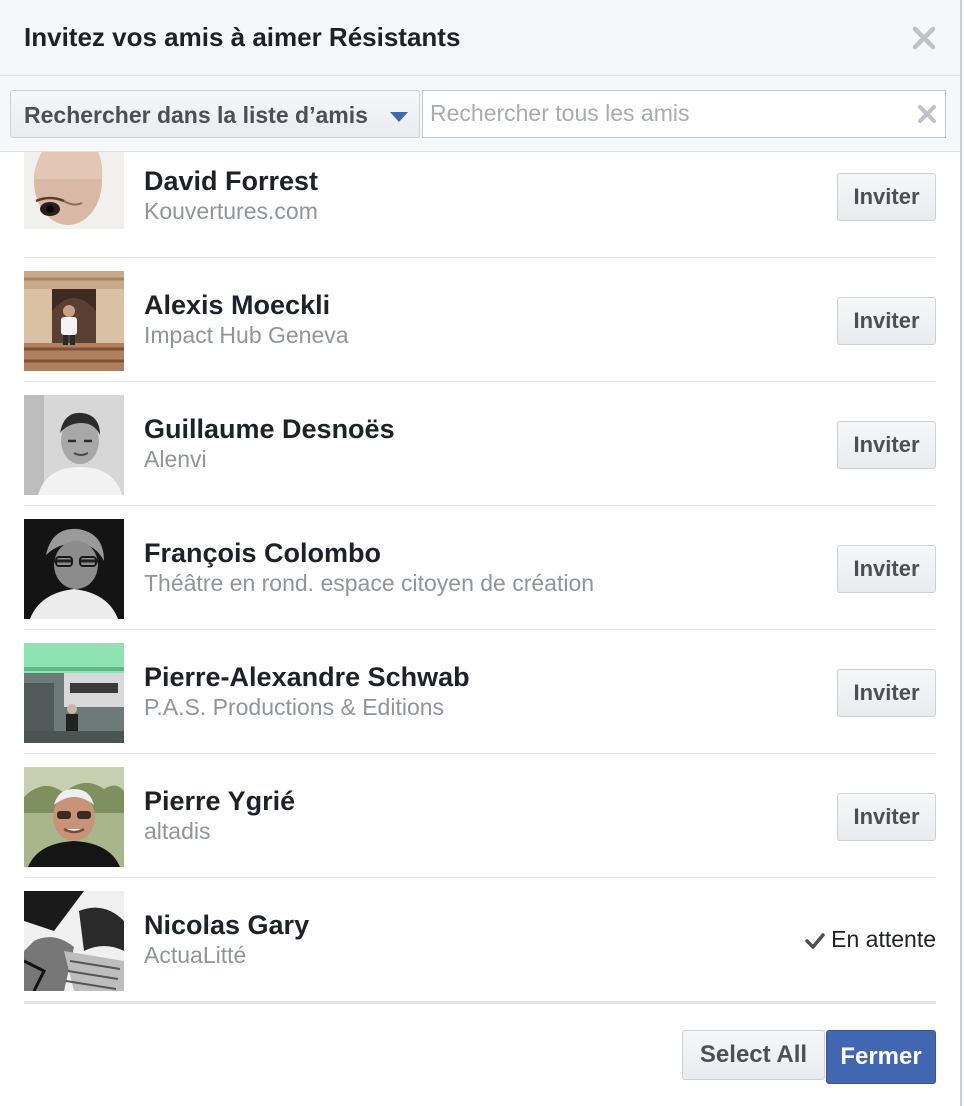 The height and width of the screenshot is (1106, 964). Describe the element at coordinates (231, 211) in the screenshot. I see `friend-subtitle: Kouvertures.com` at that location.